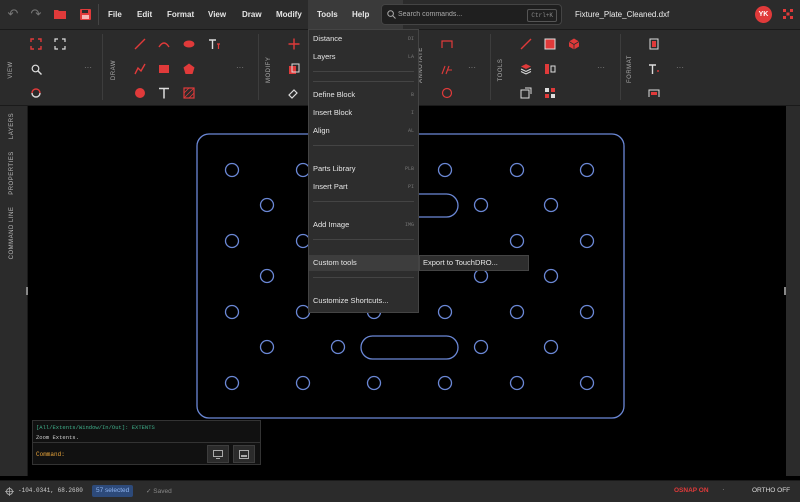 The height and width of the screenshot is (502, 800). I want to click on erase-tool-icon, so click(294, 93).